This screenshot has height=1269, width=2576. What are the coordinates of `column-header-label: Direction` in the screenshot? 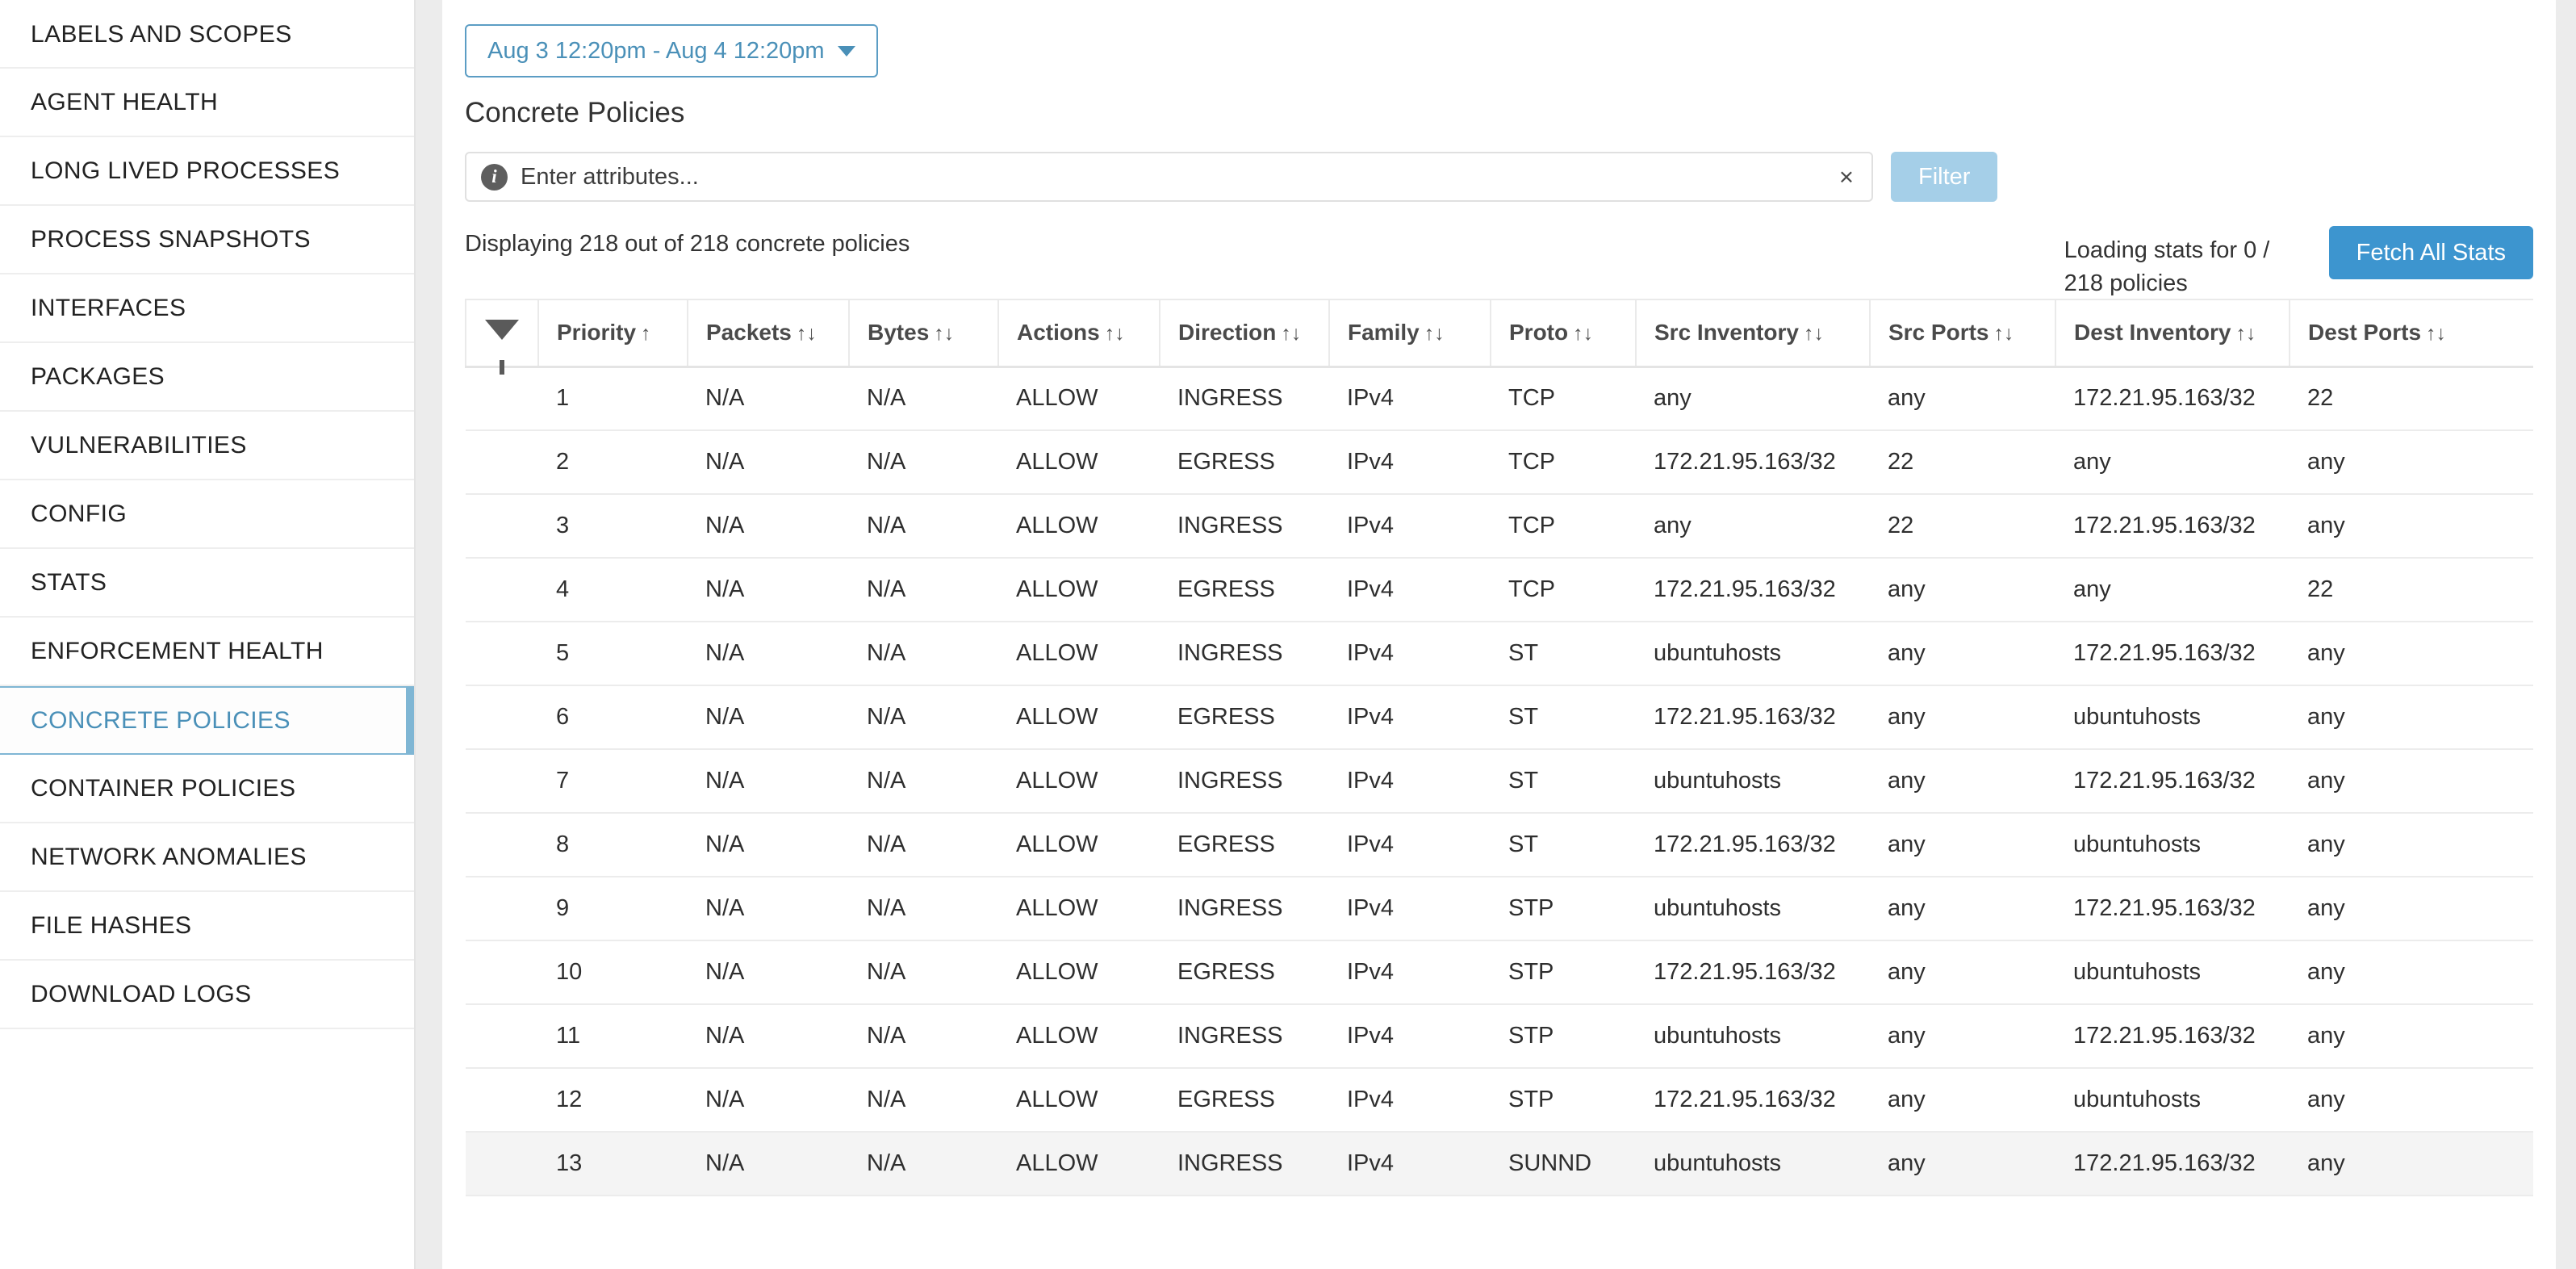 It's located at (1227, 333).